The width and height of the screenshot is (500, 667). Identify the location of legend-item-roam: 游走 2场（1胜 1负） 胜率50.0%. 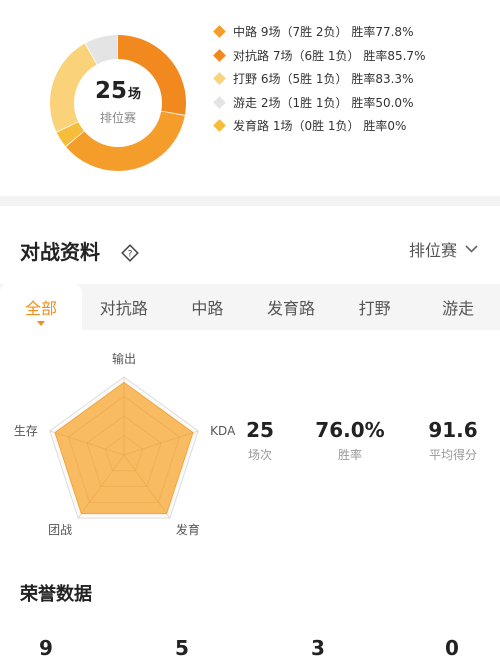
(319, 103).